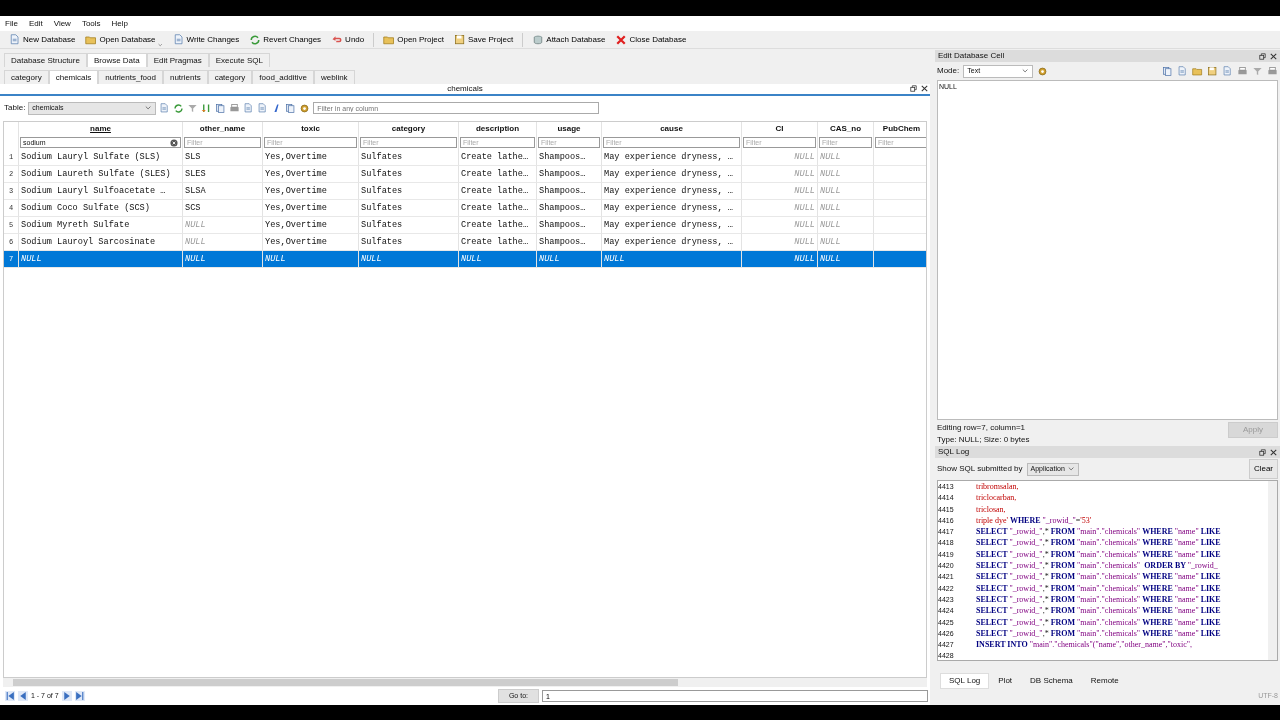 This screenshot has height=720, width=1280. What do you see at coordinates (35, 23) in the screenshot?
I see `menu-item: Edit` at bounding box center [35, 23].